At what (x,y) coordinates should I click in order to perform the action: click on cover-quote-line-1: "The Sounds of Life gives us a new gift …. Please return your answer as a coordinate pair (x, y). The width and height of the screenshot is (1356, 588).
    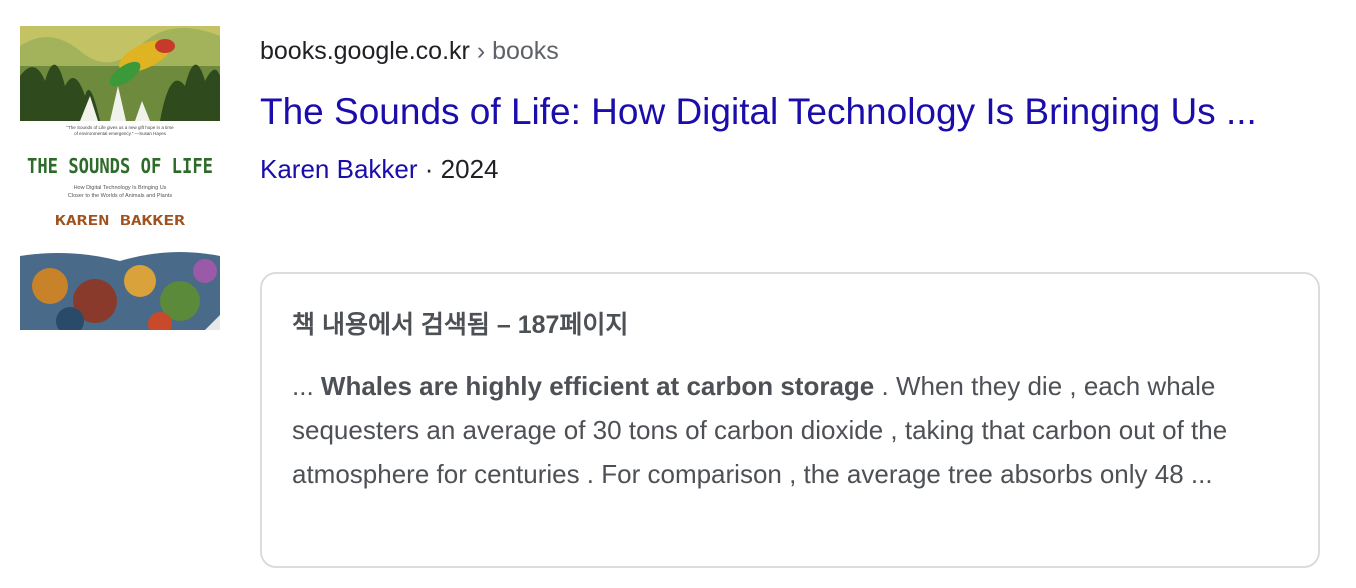
    Looking at the image, I should click on (120, 127).